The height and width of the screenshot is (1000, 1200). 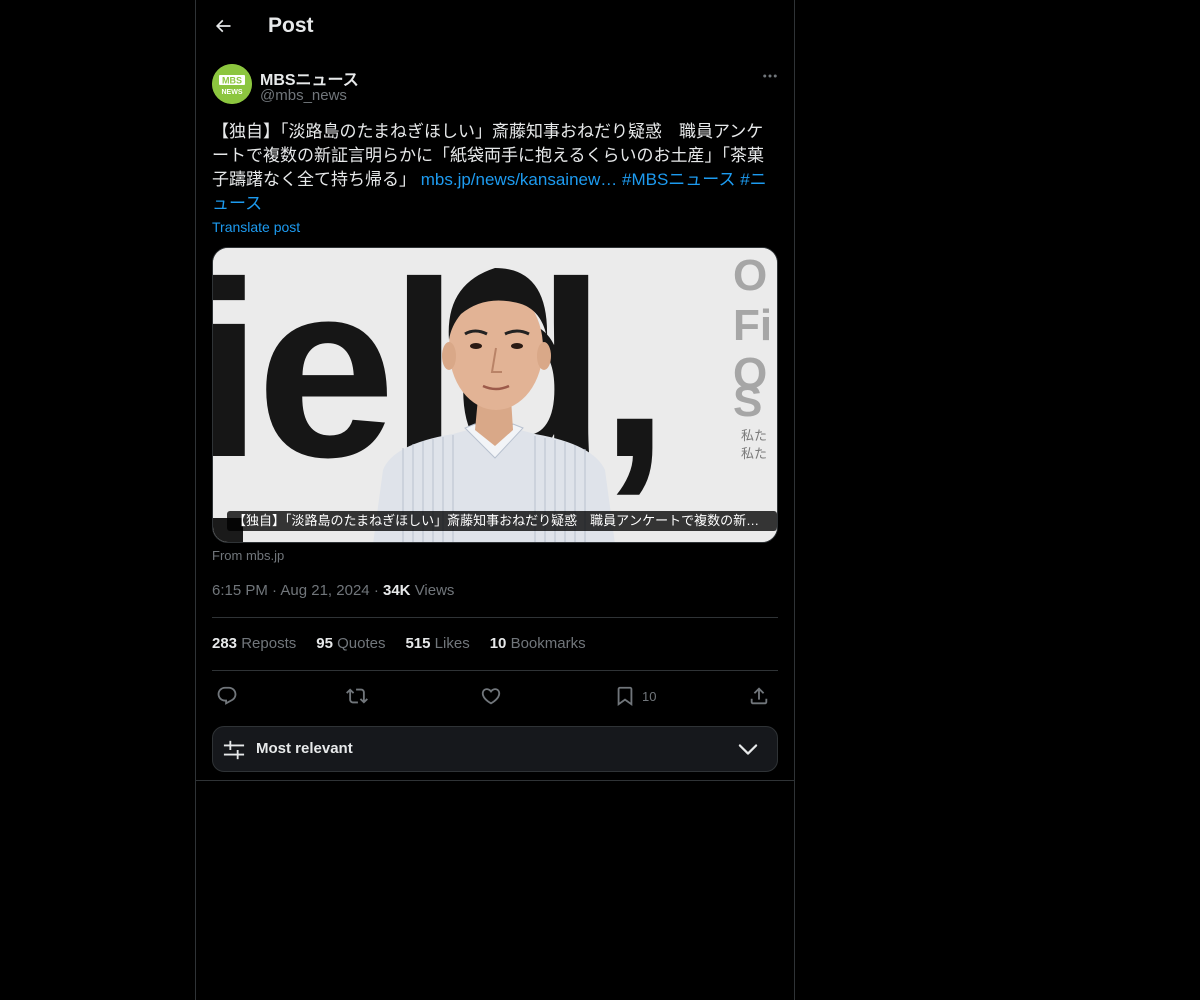 I want to click on bookmark-button: 10, so click(x=635, y=696).